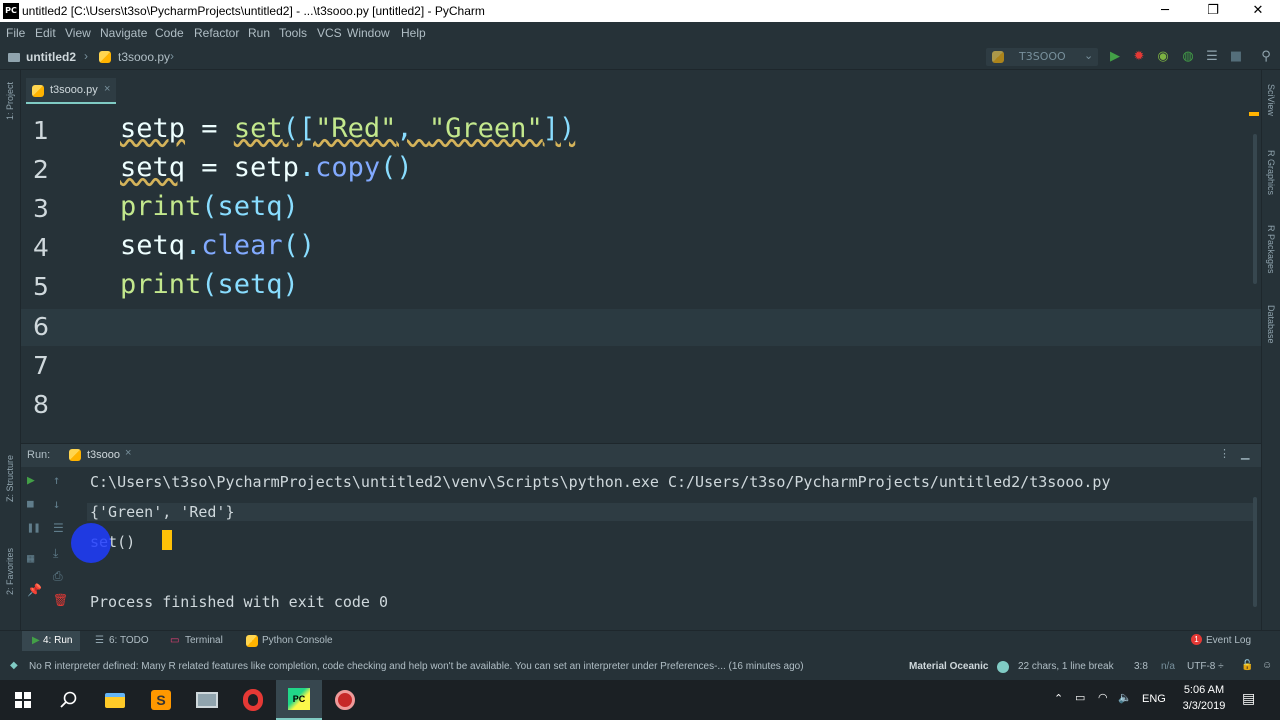 This screenshot has width=1280, height=720. Describe the element at coordinates (1204, 706) in the screenshot. I see `clock-date: 3/3/2019` at that location.